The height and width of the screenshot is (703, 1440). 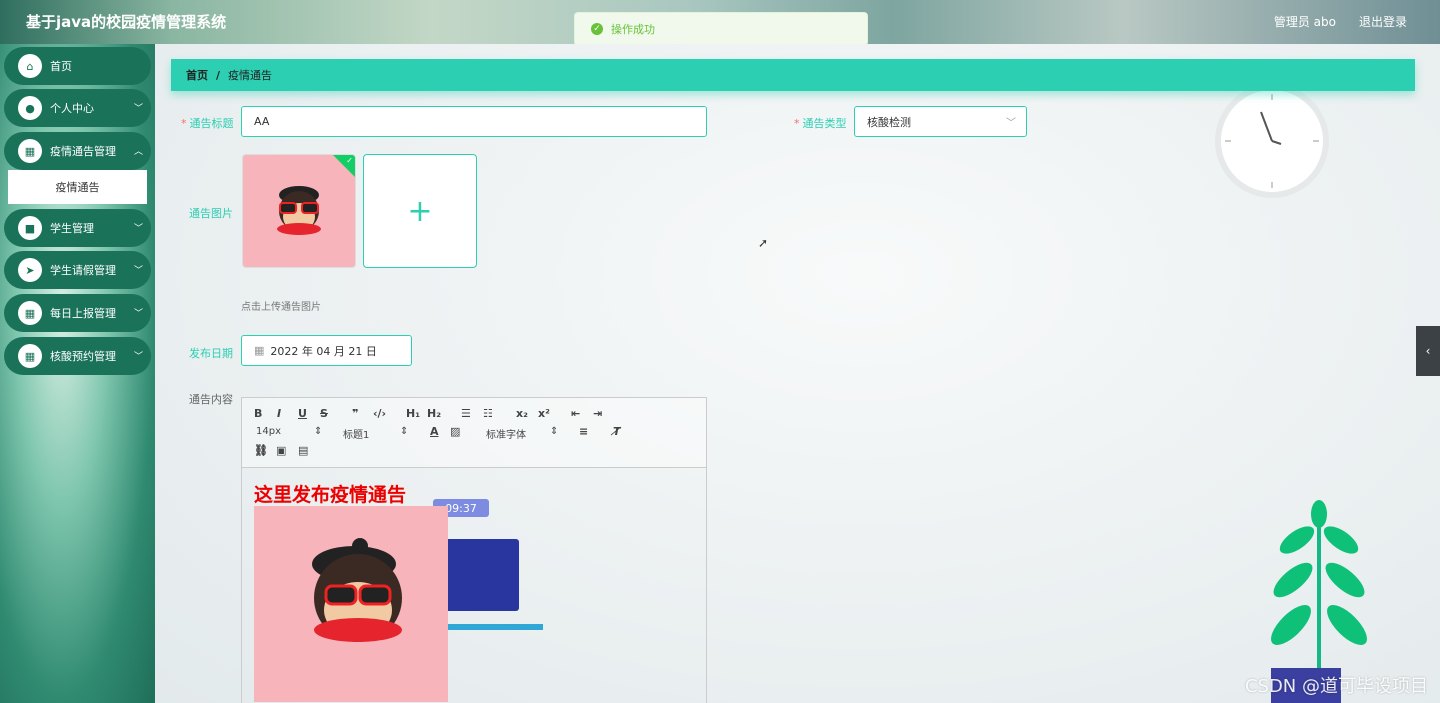 What do you see at coordinates (355, 413) in the screenshot?
I see `quote-icon: ❞` at bounding box center [355, 413].